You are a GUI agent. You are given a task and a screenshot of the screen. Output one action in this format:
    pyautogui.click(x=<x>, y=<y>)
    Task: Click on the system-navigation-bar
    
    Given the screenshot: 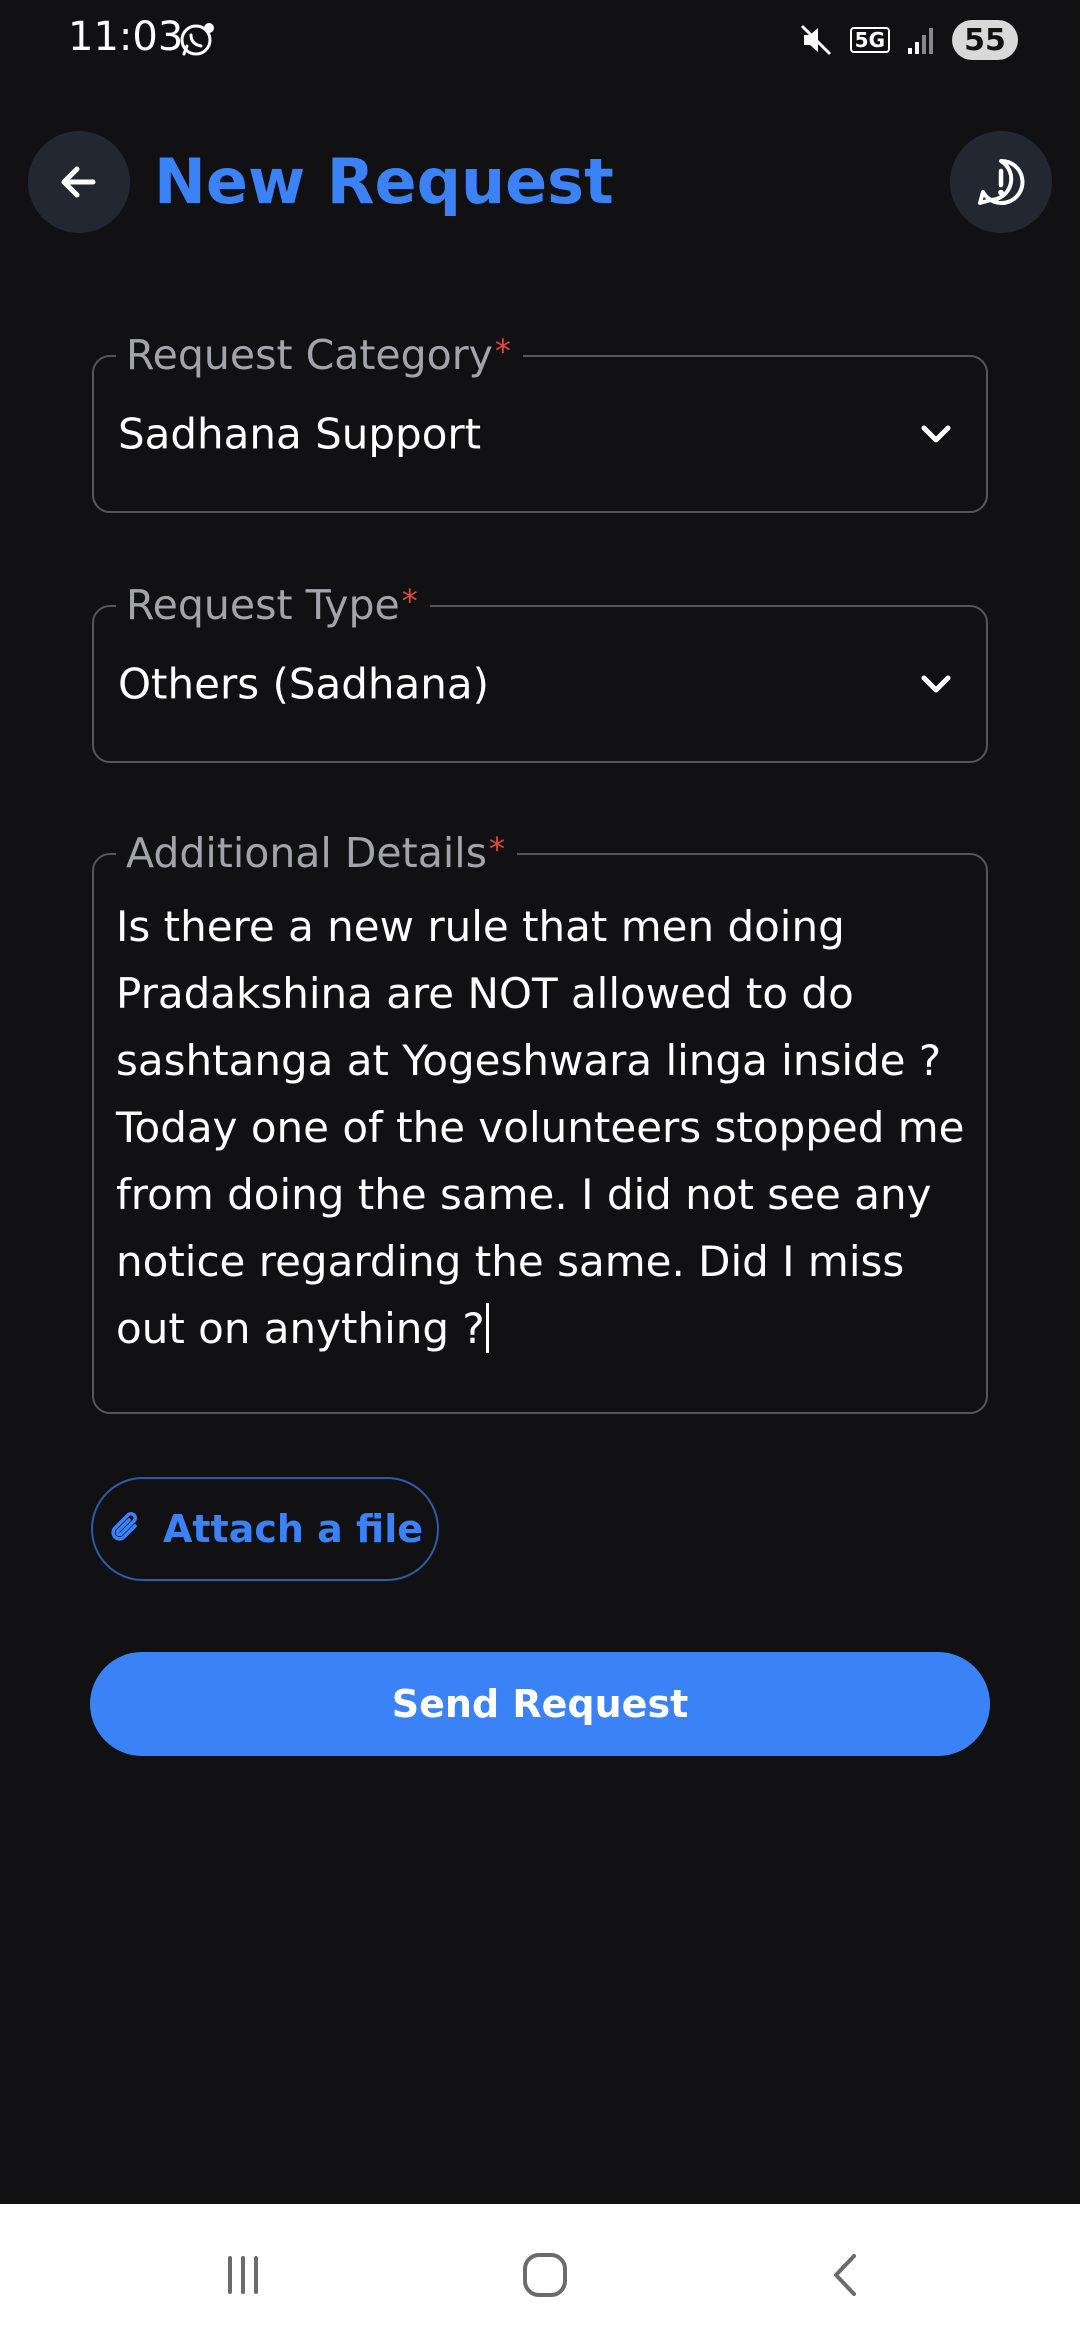 What is the action you would take?
    pyautogui.click(x=540, y=2272)
    